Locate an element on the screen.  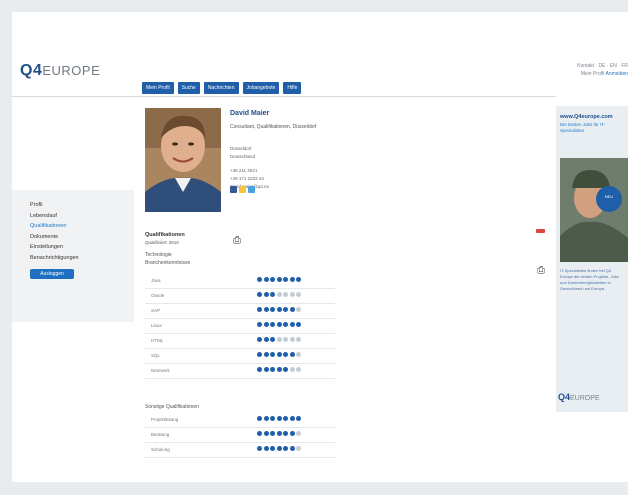
xing-icon is located at coordinates (242, 189).